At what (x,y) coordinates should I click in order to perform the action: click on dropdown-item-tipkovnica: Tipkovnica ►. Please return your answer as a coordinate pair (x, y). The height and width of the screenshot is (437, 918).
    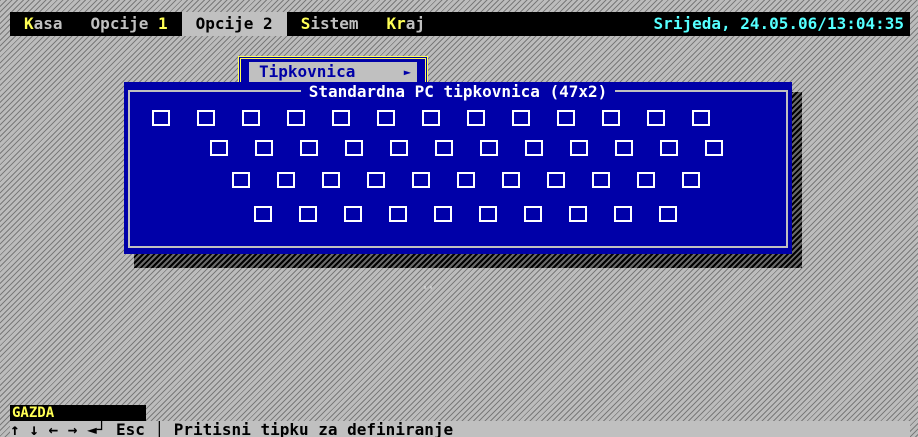
    Looking at the image, I should click on (333, 72).